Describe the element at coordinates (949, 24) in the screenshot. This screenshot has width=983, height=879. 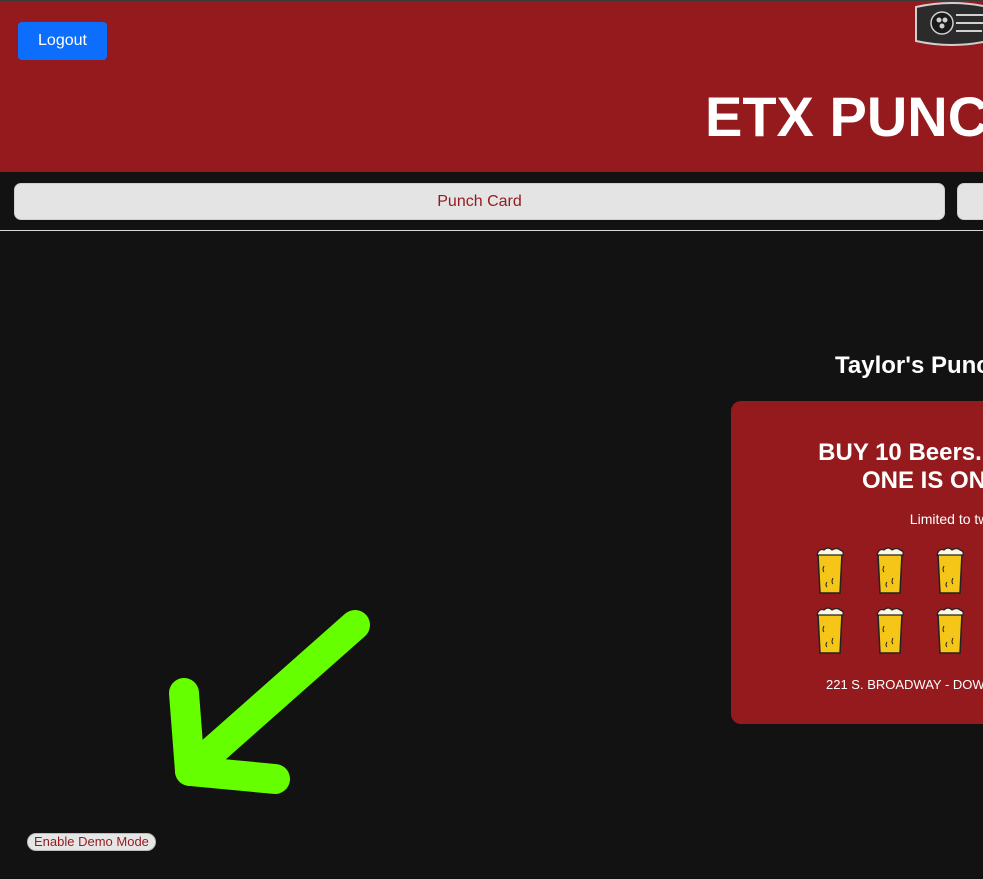
I see `etx-brewing-logo-icon` at that location.